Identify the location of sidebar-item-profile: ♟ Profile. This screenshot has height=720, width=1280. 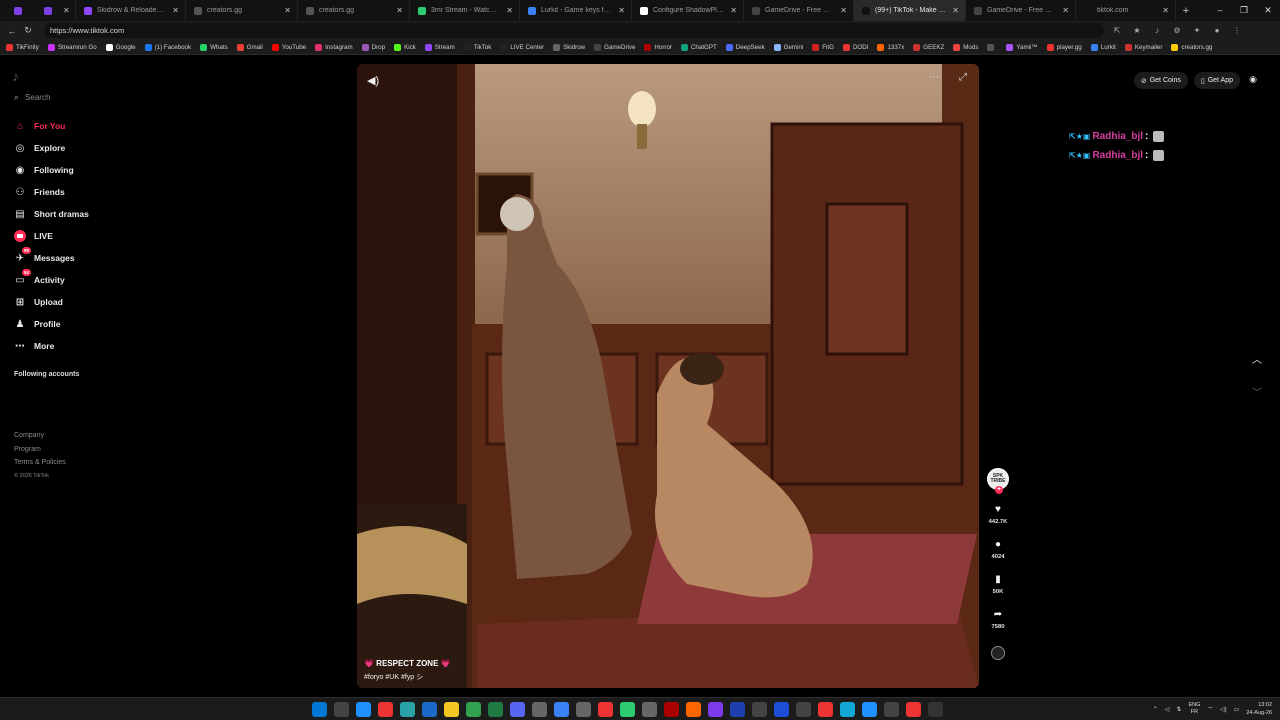
(51, 324).